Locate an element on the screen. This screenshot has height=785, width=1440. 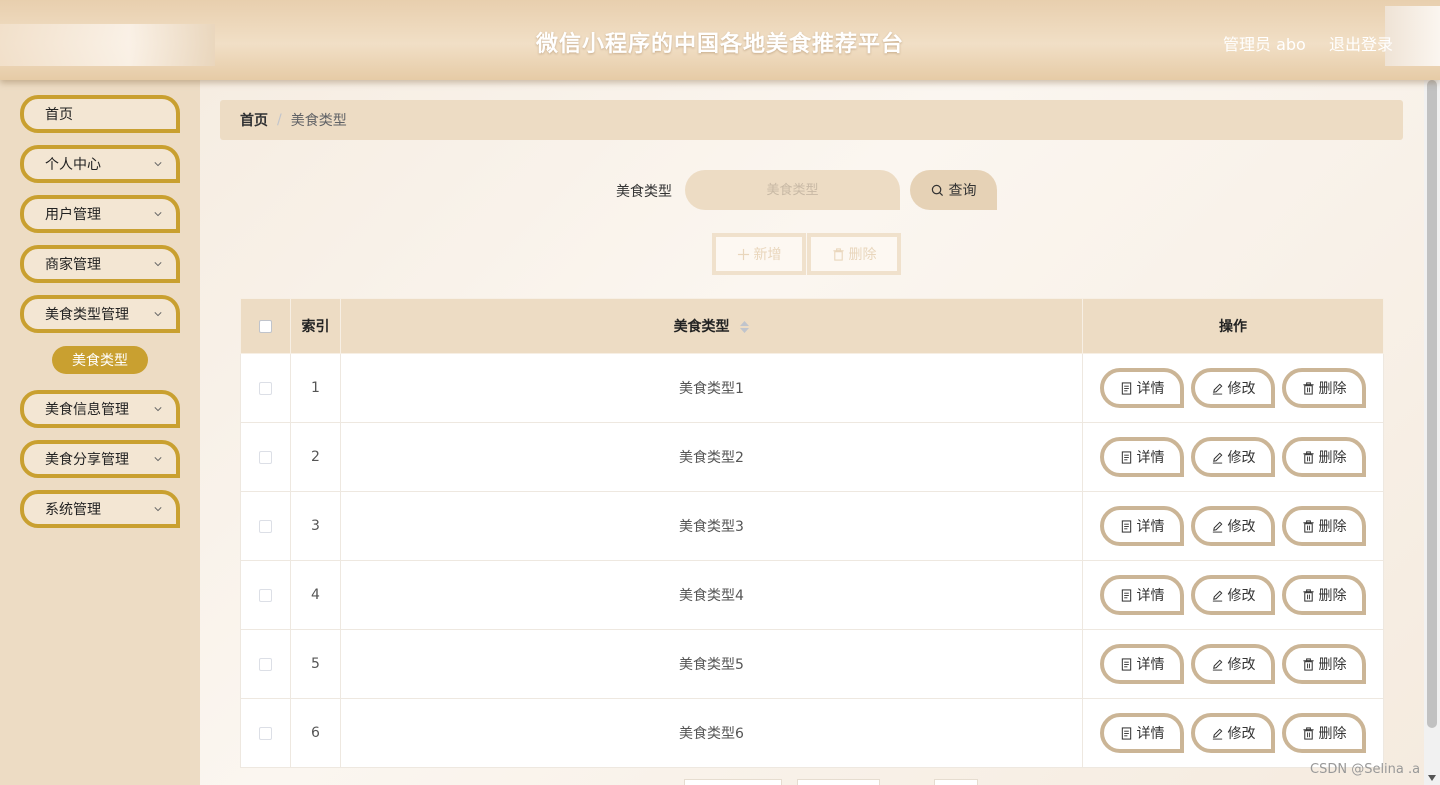
pagination-pages is located at coordinates (838, 782).